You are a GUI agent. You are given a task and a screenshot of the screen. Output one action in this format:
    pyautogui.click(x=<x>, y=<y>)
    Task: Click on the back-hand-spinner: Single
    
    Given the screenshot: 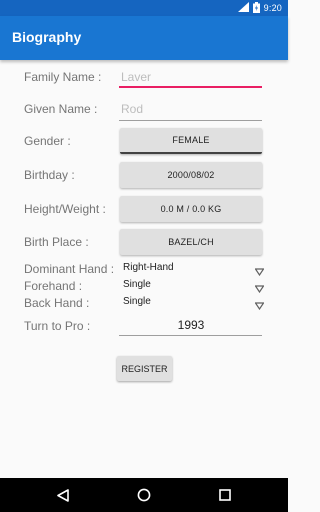 What is the action you would take?
    pyautogui.click(x=193, y=303)
    